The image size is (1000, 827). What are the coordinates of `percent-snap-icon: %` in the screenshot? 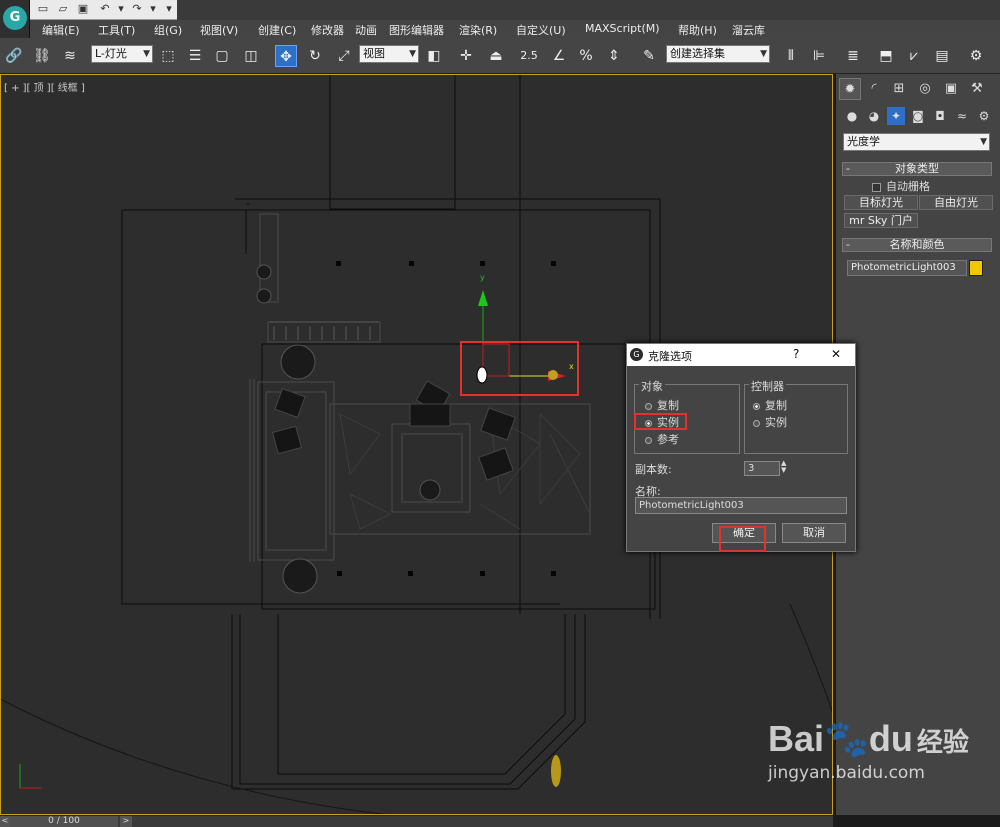 It's located at (586, 56).